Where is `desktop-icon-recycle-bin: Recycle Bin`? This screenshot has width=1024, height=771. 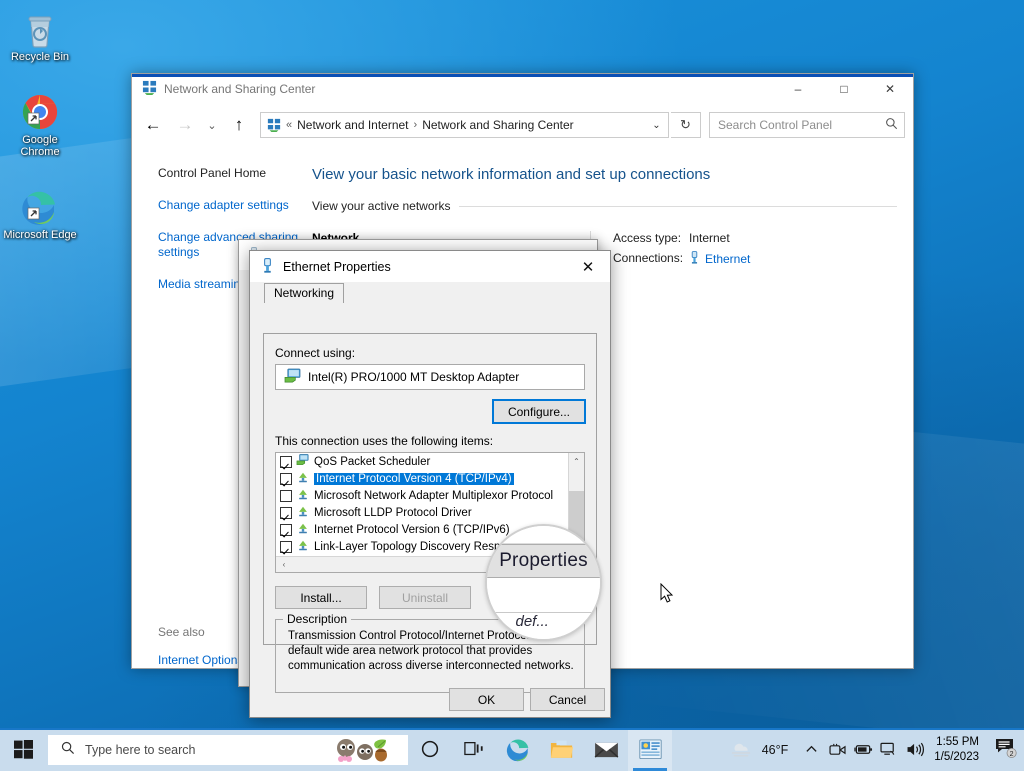 desktop-icon-recycle-bin: Recycle Bin is located at coordinates (40, 36).